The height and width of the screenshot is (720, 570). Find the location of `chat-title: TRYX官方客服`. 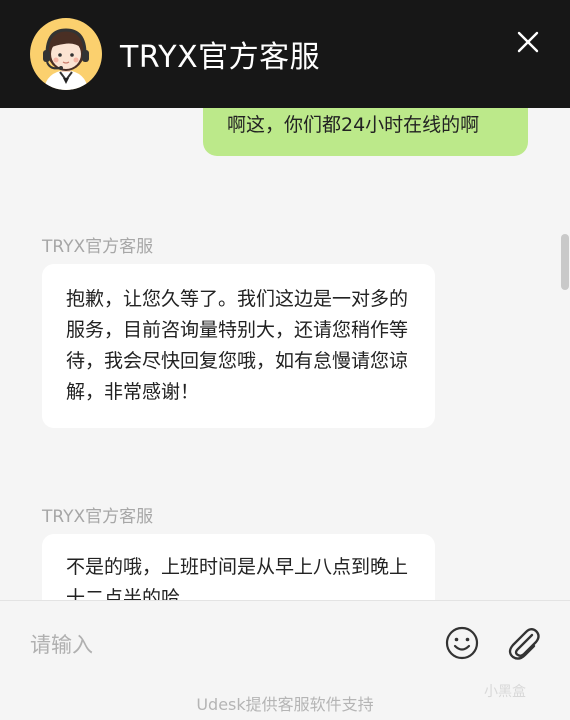

chat-title: TRYX官方客服 is located at coordinates (220, 57).